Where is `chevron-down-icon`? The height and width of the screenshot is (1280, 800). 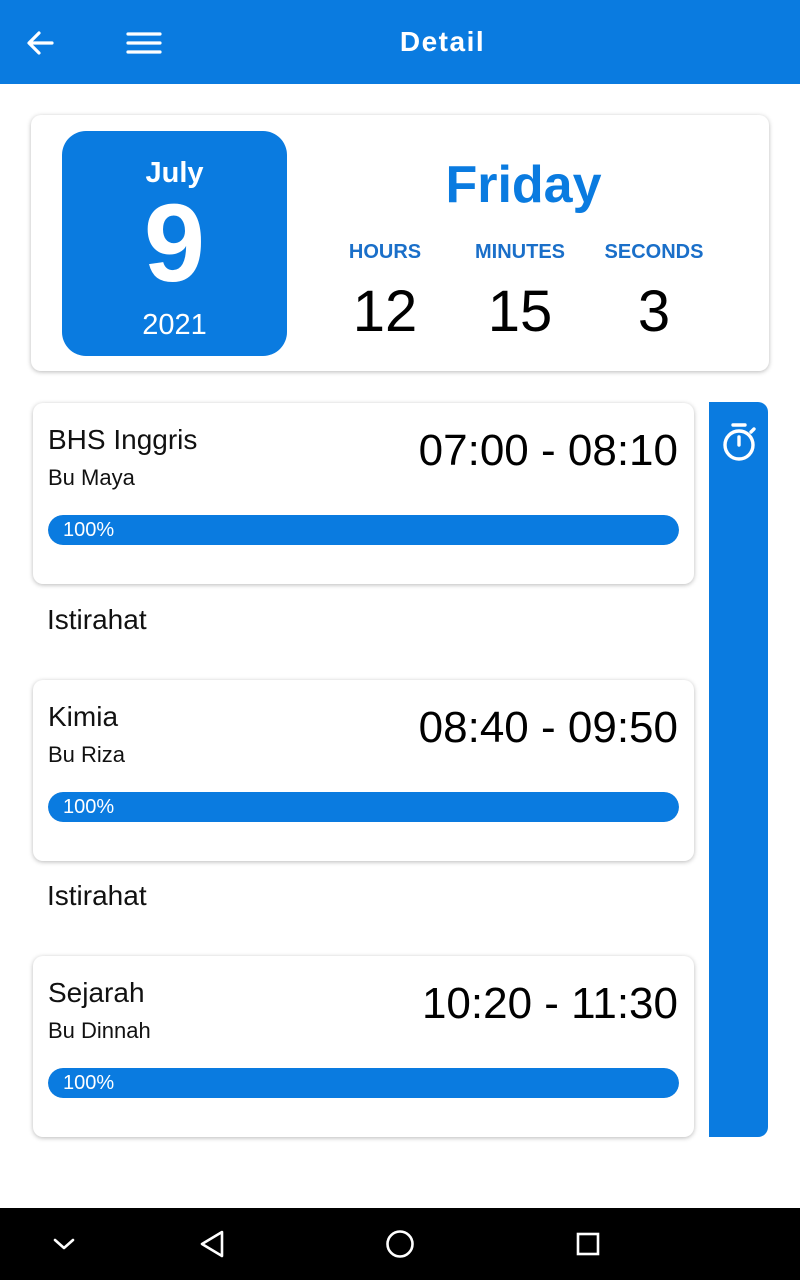
chevron-down-icon is located at coordinates (64, 1244).